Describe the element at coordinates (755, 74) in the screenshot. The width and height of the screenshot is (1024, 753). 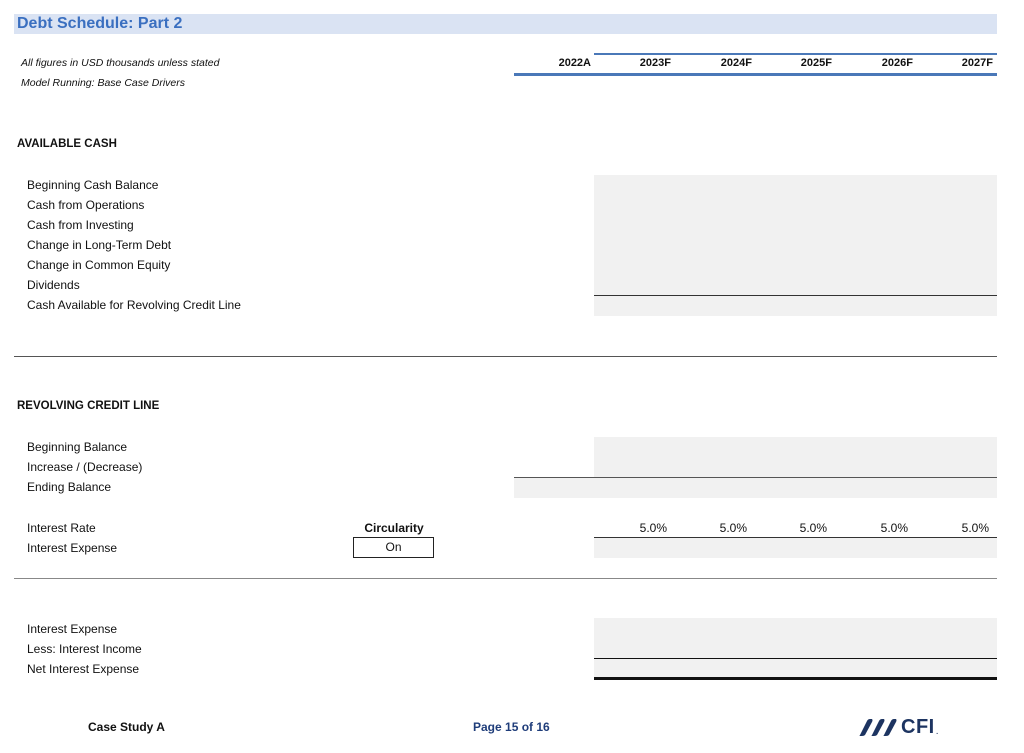
I see `header-bottom-rule` at that location.